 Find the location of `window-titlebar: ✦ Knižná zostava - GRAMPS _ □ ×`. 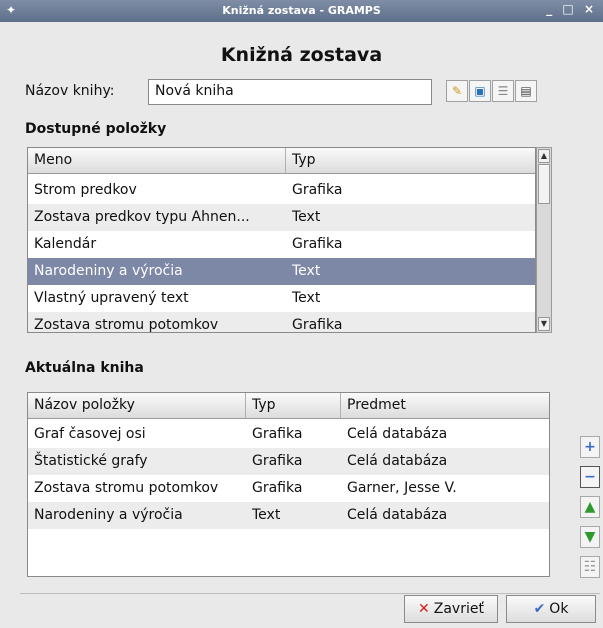

window-titlebar: ✦ Knižná zostava - GRAMPS _ □ × is located at coordinates (301, 11).